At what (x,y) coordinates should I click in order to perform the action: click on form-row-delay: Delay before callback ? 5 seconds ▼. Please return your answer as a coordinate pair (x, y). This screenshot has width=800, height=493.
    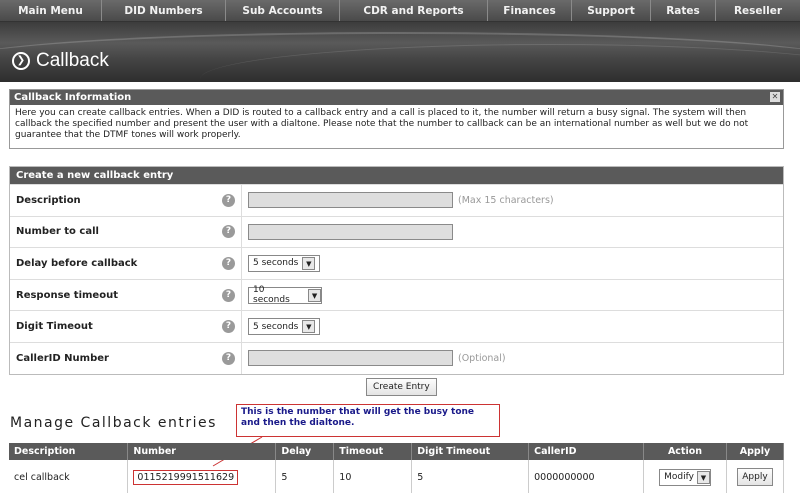
    Looking at the image, I should click on (396, 263).